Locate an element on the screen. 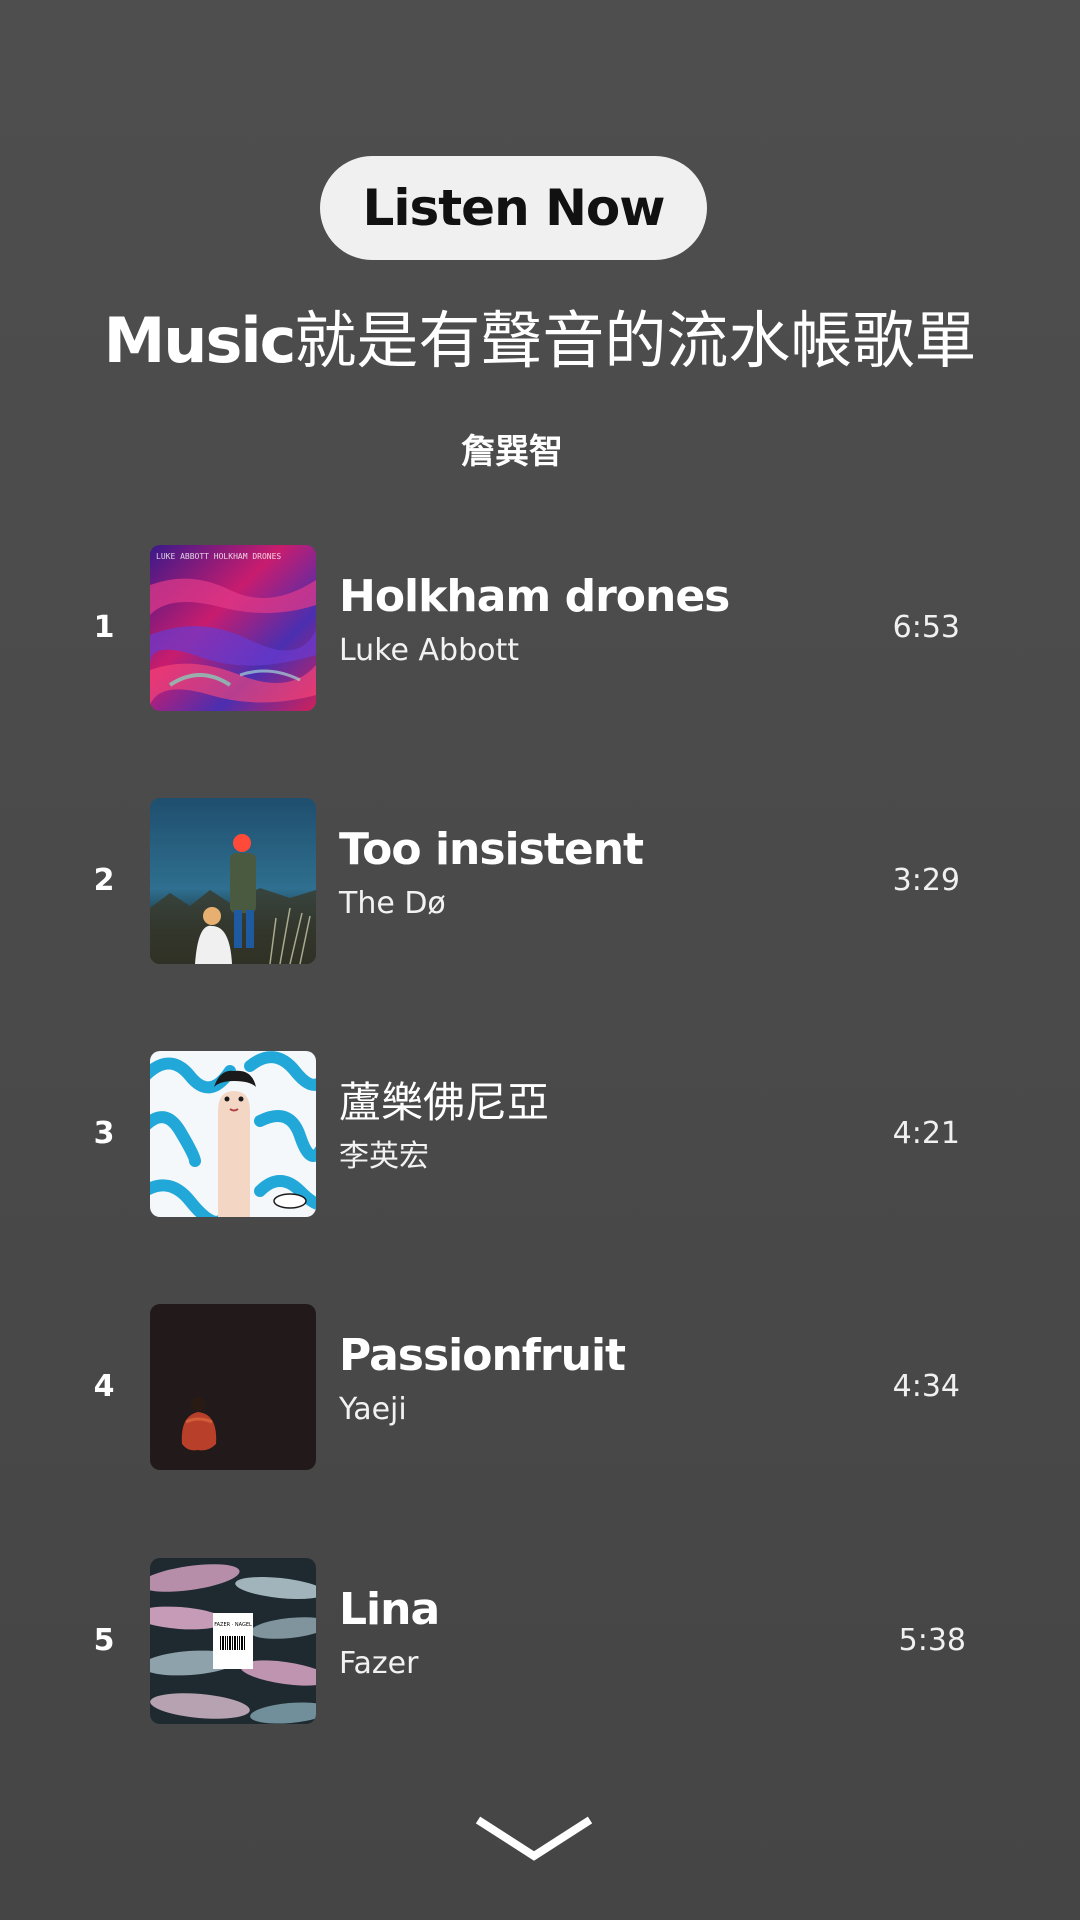  track-duration: 4:21 is located at coordinates (926, 1133).